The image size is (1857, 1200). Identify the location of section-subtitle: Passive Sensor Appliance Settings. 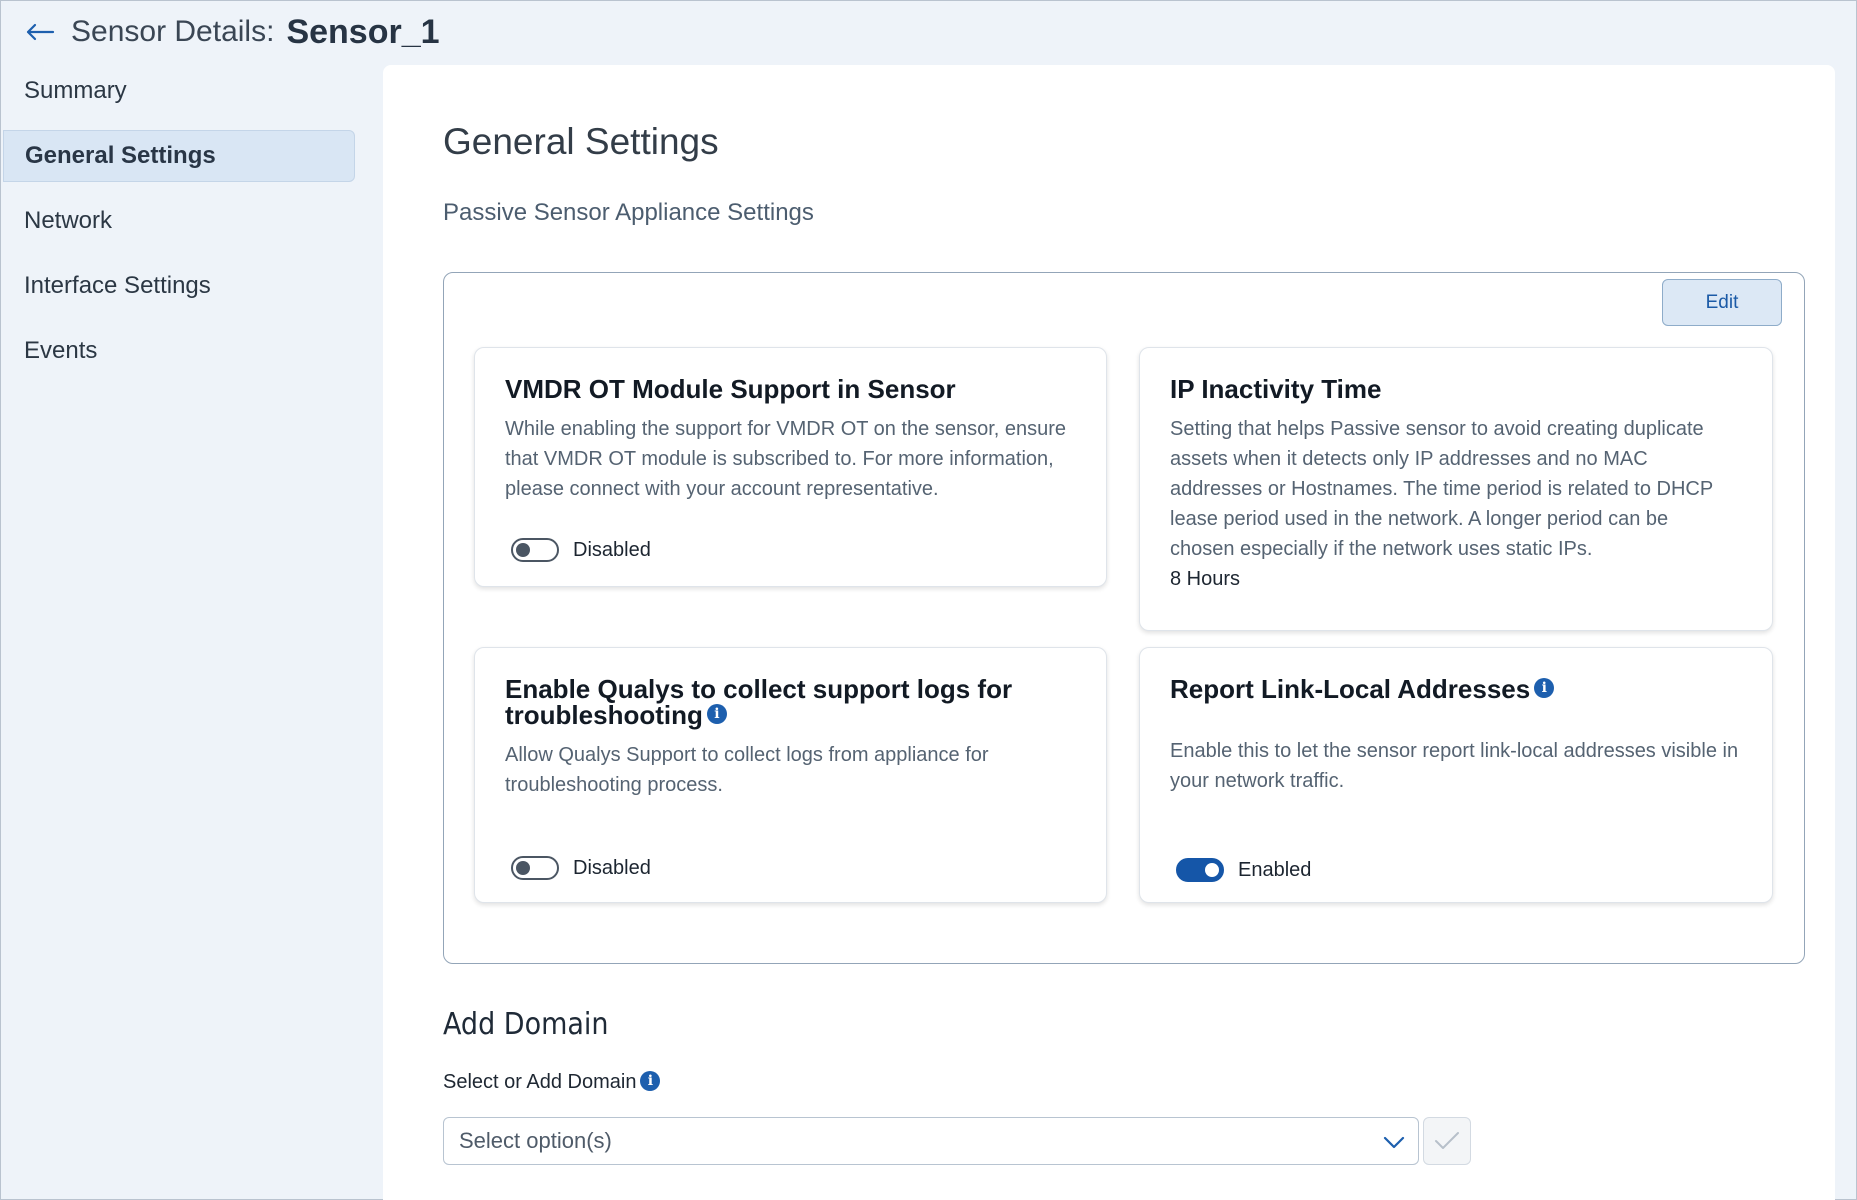
(628, 212).